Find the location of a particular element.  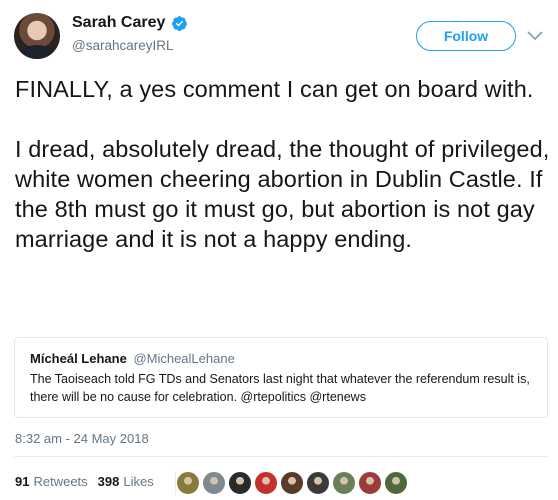

avatar-shoulders is located at coordinates (37, 52).